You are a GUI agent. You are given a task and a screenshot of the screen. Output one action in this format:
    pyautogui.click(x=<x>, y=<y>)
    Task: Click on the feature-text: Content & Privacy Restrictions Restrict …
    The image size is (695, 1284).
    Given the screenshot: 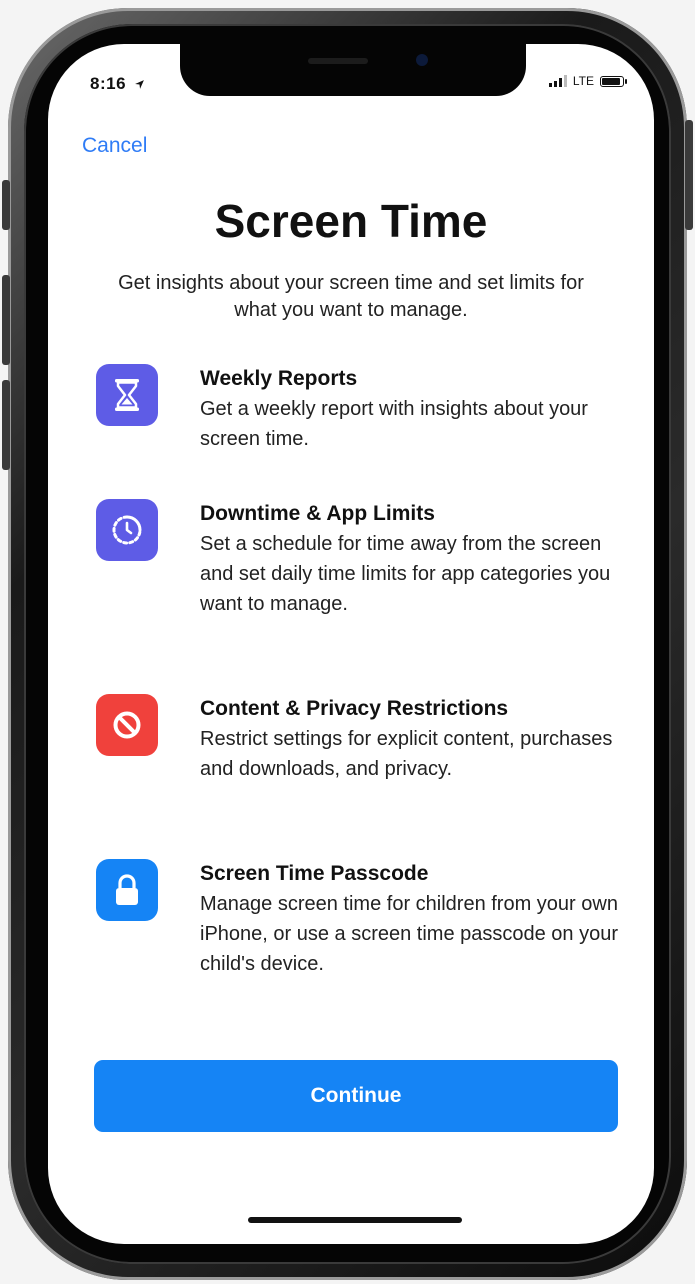 What is the action you would take?
    pyautogui.click(x=412, y=739)
    